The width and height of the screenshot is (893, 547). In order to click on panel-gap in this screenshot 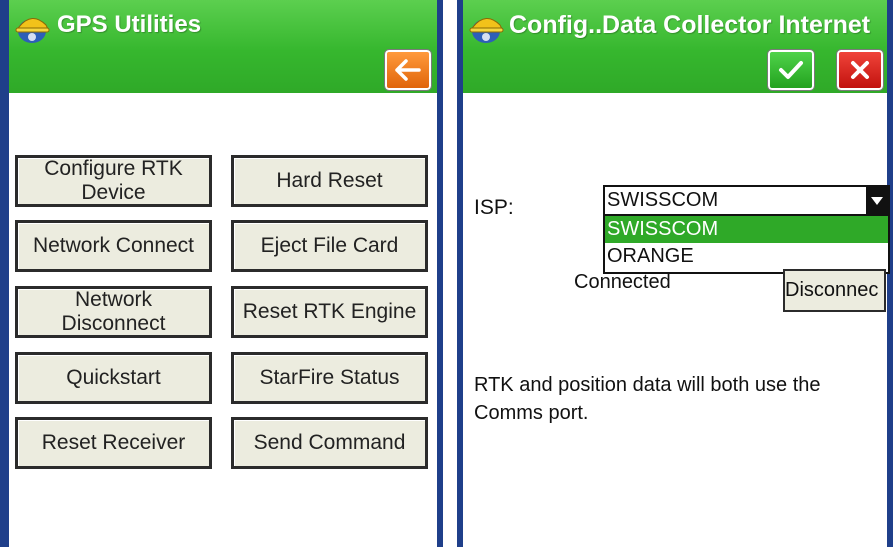, I will do `click(450, 273)`.